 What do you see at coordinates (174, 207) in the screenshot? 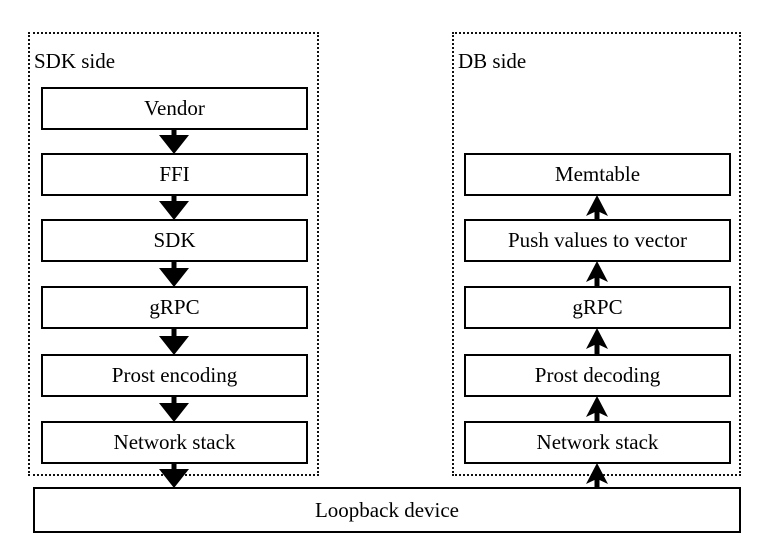
I see `arrow-ffi-to-sdk` at bounding box center [174, 207].